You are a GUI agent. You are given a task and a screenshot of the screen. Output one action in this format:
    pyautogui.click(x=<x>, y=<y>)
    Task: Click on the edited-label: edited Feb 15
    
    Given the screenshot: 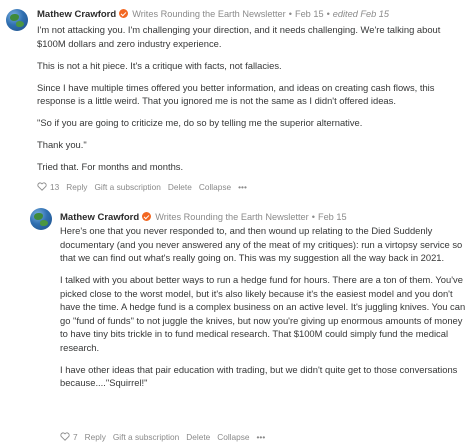 What is the action you would take?
    pyautogui.click(x=360, y=14)
    